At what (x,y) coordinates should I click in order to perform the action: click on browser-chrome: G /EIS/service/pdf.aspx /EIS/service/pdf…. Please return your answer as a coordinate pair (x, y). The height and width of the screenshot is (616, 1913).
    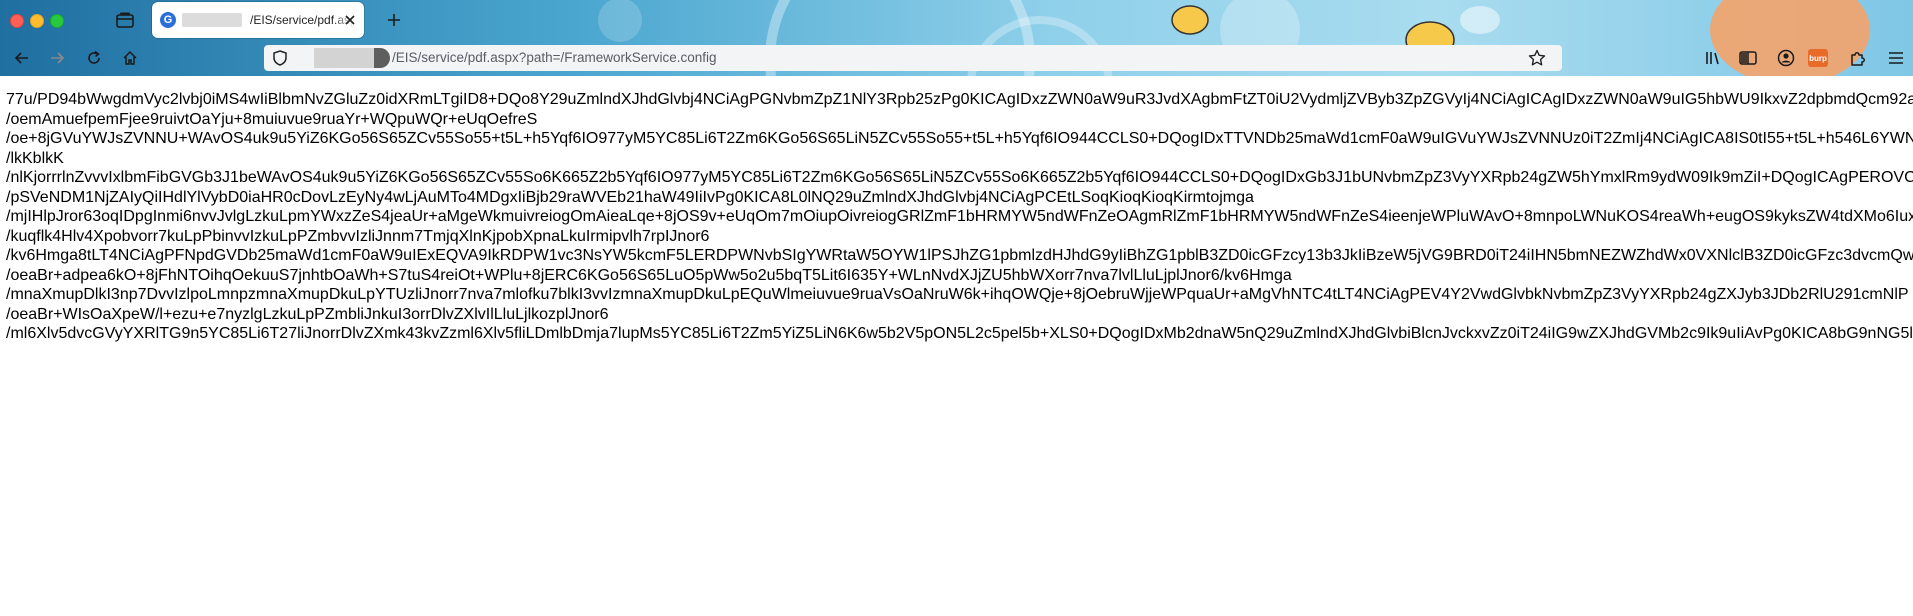
    Looking at the image, I should click on (956, 38).